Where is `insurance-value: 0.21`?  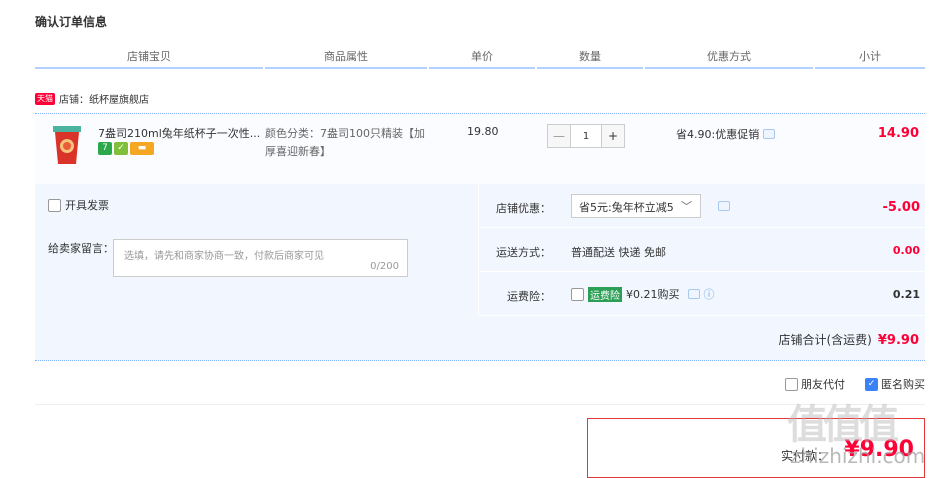 insurance-value: 0.21 is located at coordinates (906, 294).